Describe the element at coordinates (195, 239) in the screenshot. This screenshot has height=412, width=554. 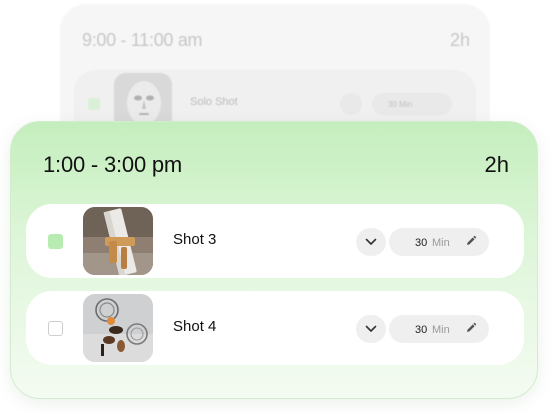
I see `shot-title: Shot 3` at that location.